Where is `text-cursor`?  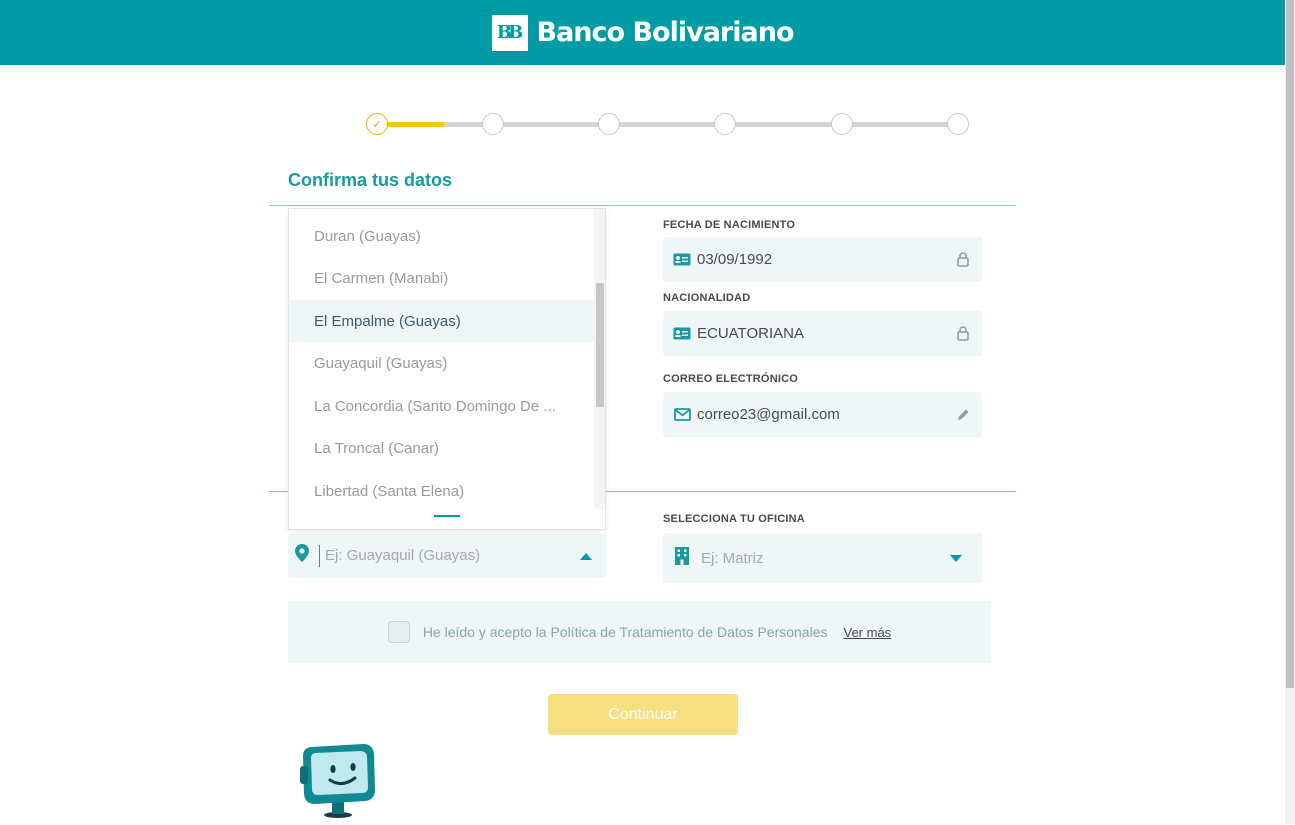 text-cursor is located at coordinates (319, 555).